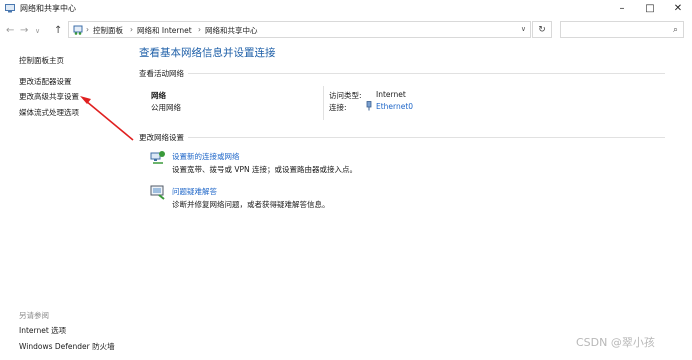 The image size is (692, 360). What do you see at coordinates (369, 106) in the screenshot?
I see `ethernet-icon` at bounding box center [369, 106].